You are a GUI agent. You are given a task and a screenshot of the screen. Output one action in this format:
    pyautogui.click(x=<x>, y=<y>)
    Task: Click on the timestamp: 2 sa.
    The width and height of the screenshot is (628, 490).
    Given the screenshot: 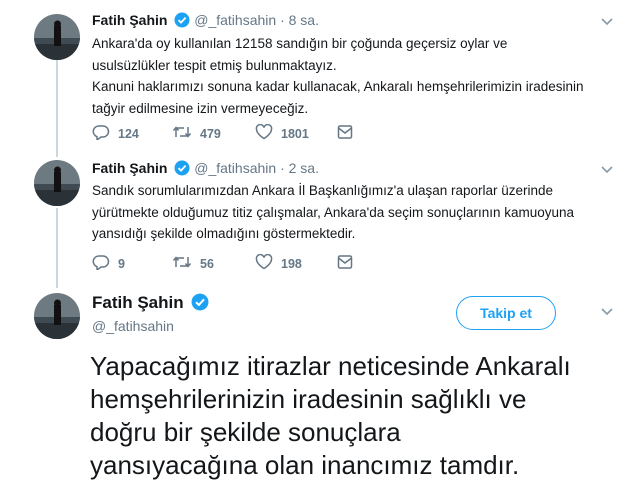 What is the action you would take?
    pyautogui.click(x=304, y=168)
    